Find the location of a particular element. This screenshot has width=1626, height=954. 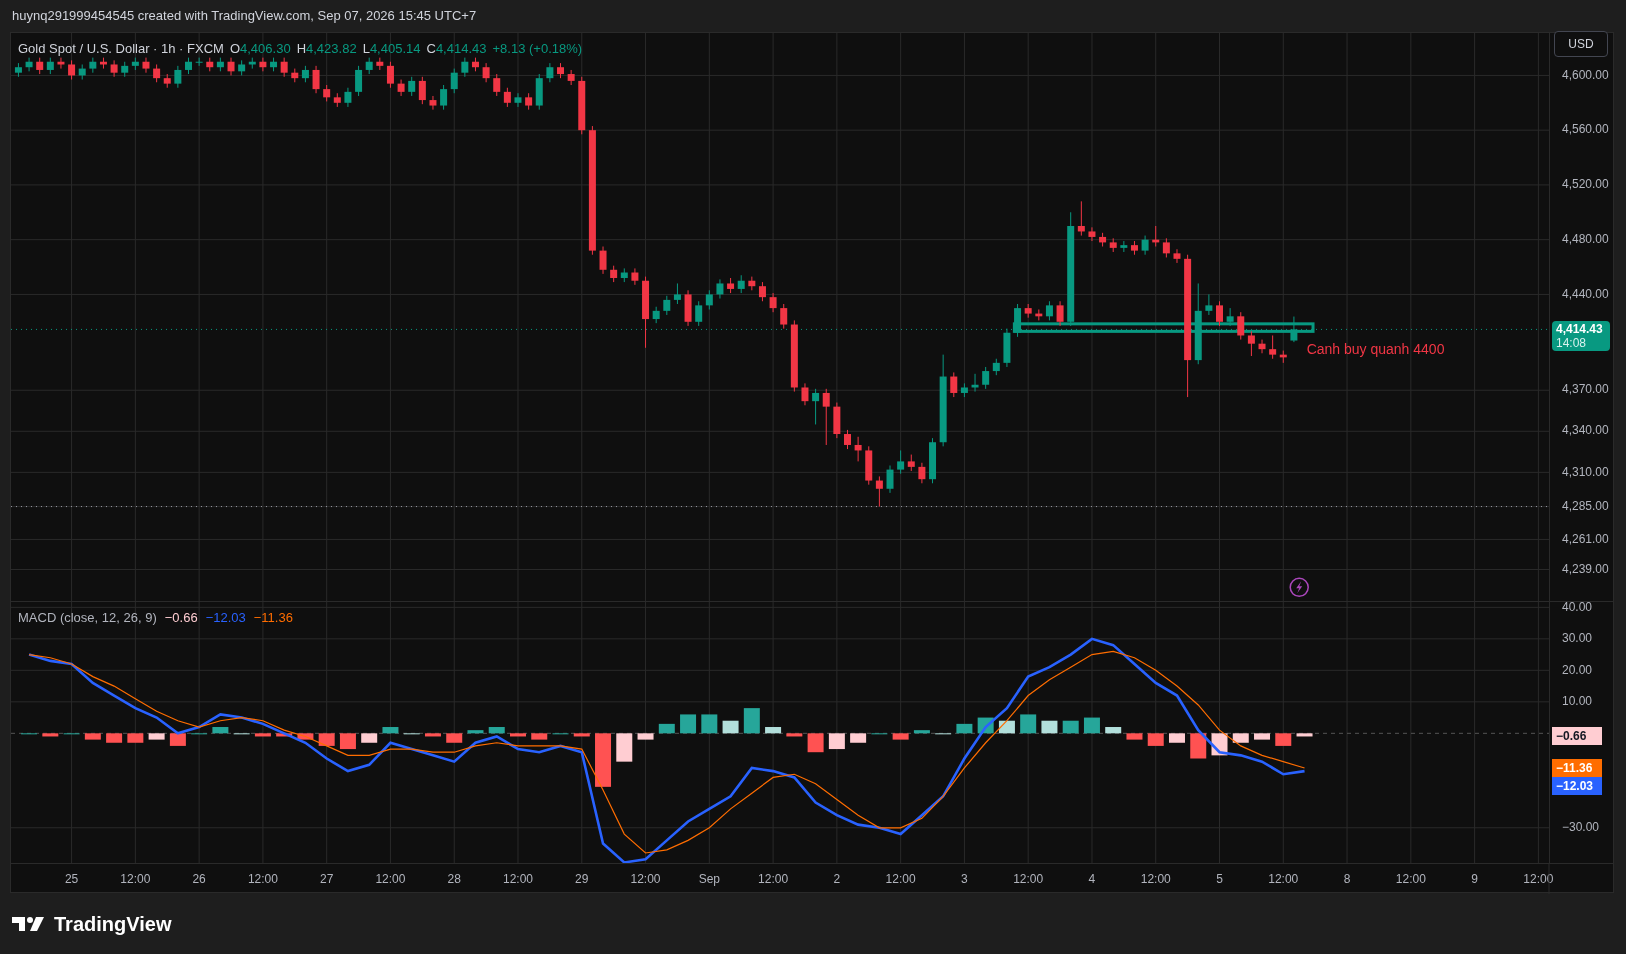

time-axis-label: 27 is located at coordinates (327, 879).